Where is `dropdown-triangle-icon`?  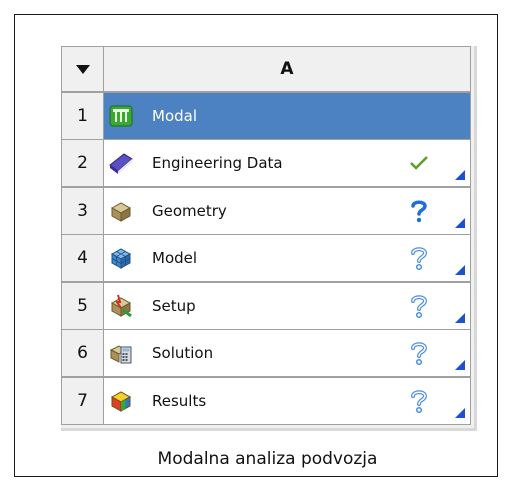
dropdown-triangle-icon is located at coordinates (82, 69).